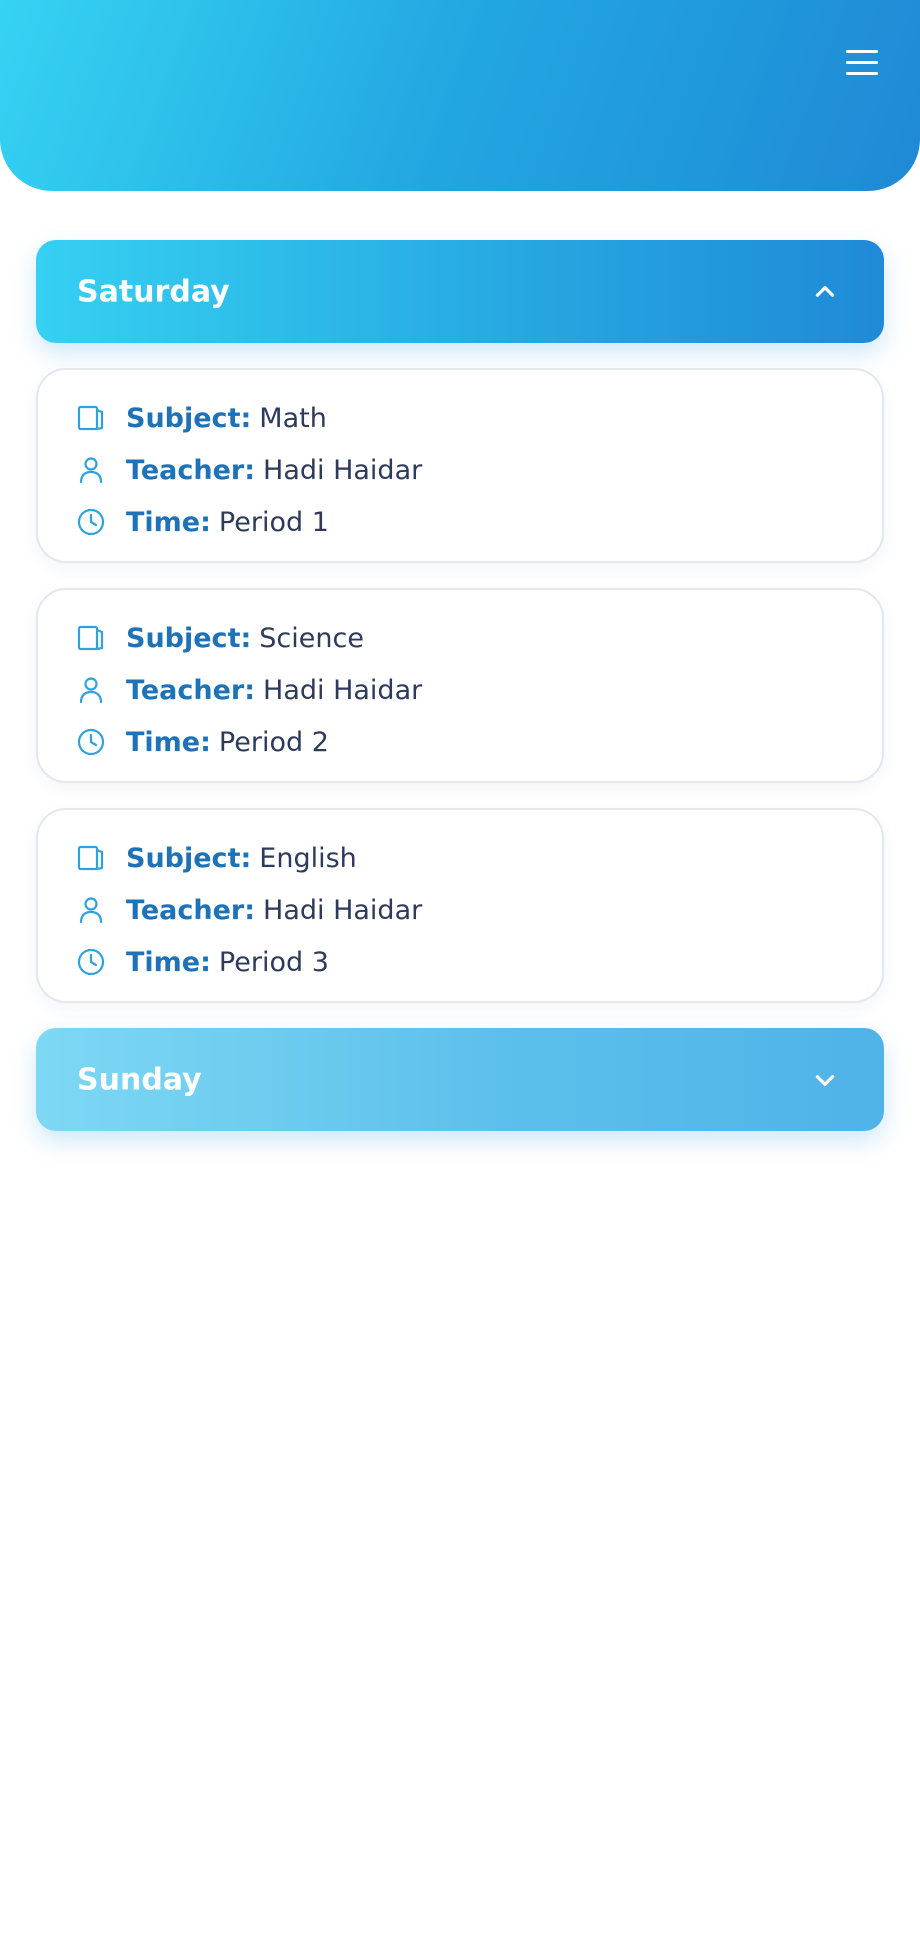  I want to click on hamburger-menu-icon, so click(862, 63).